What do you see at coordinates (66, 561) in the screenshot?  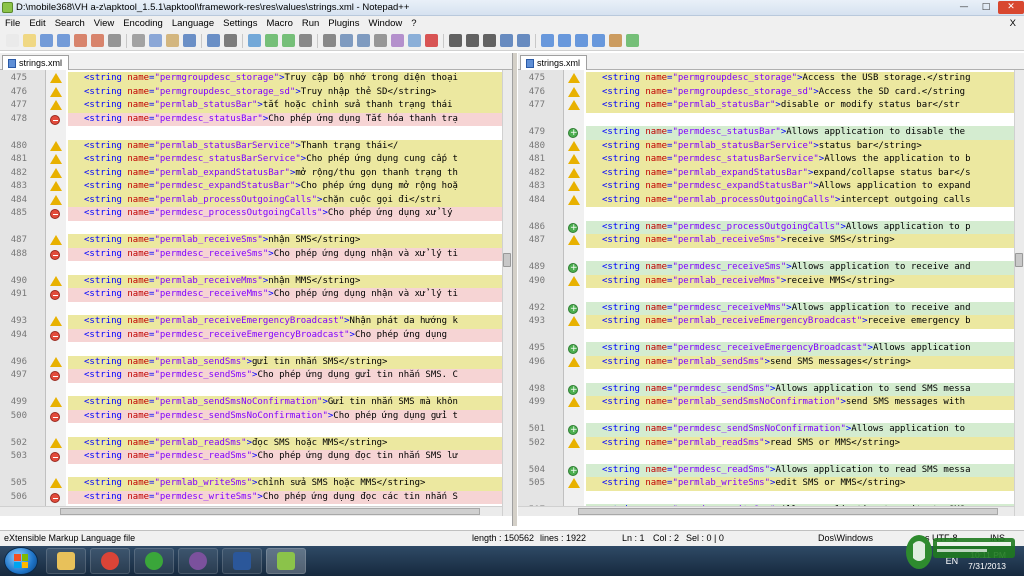 I see `taskbar-button-explorer` at bounding box center [66, 561].